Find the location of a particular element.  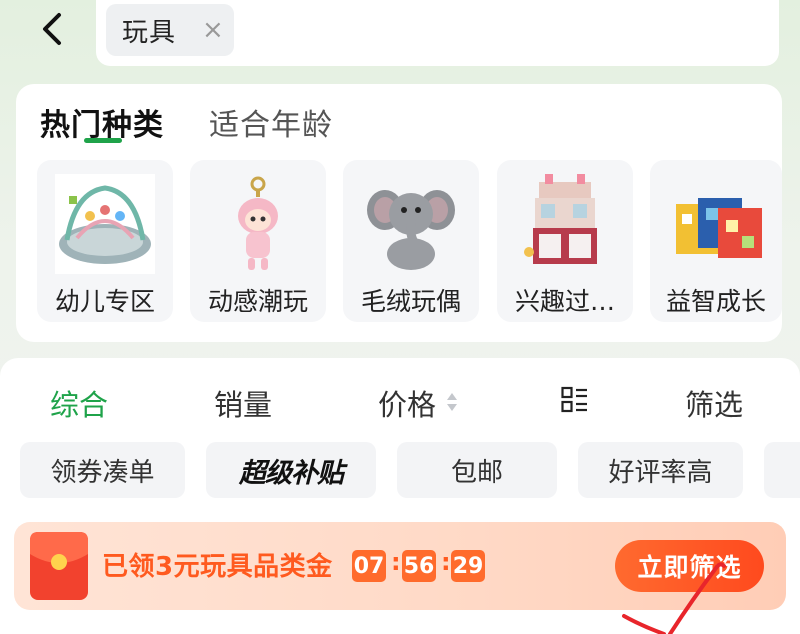

search-tag: 玩具 × is located at coordinates (170, 30).